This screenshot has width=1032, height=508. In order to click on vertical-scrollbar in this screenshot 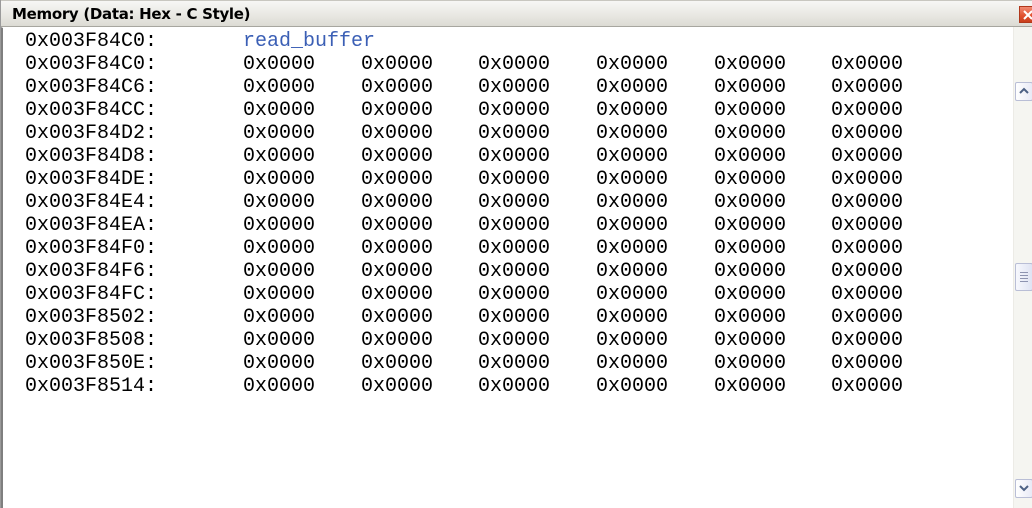, I will do `click(1022, 267)`.